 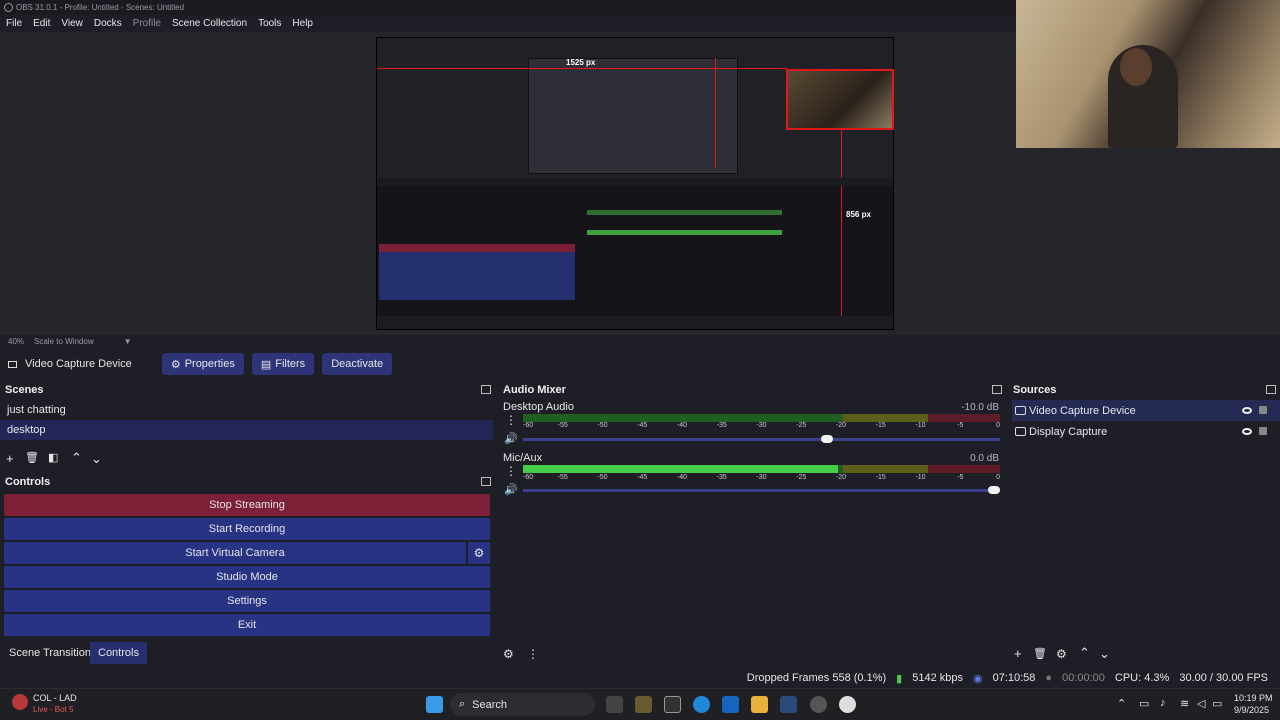 What do you see at coordinates (1018, 653) in the screenshot?
I see `add-source-icon: +` at bounding box center [1018, 653].